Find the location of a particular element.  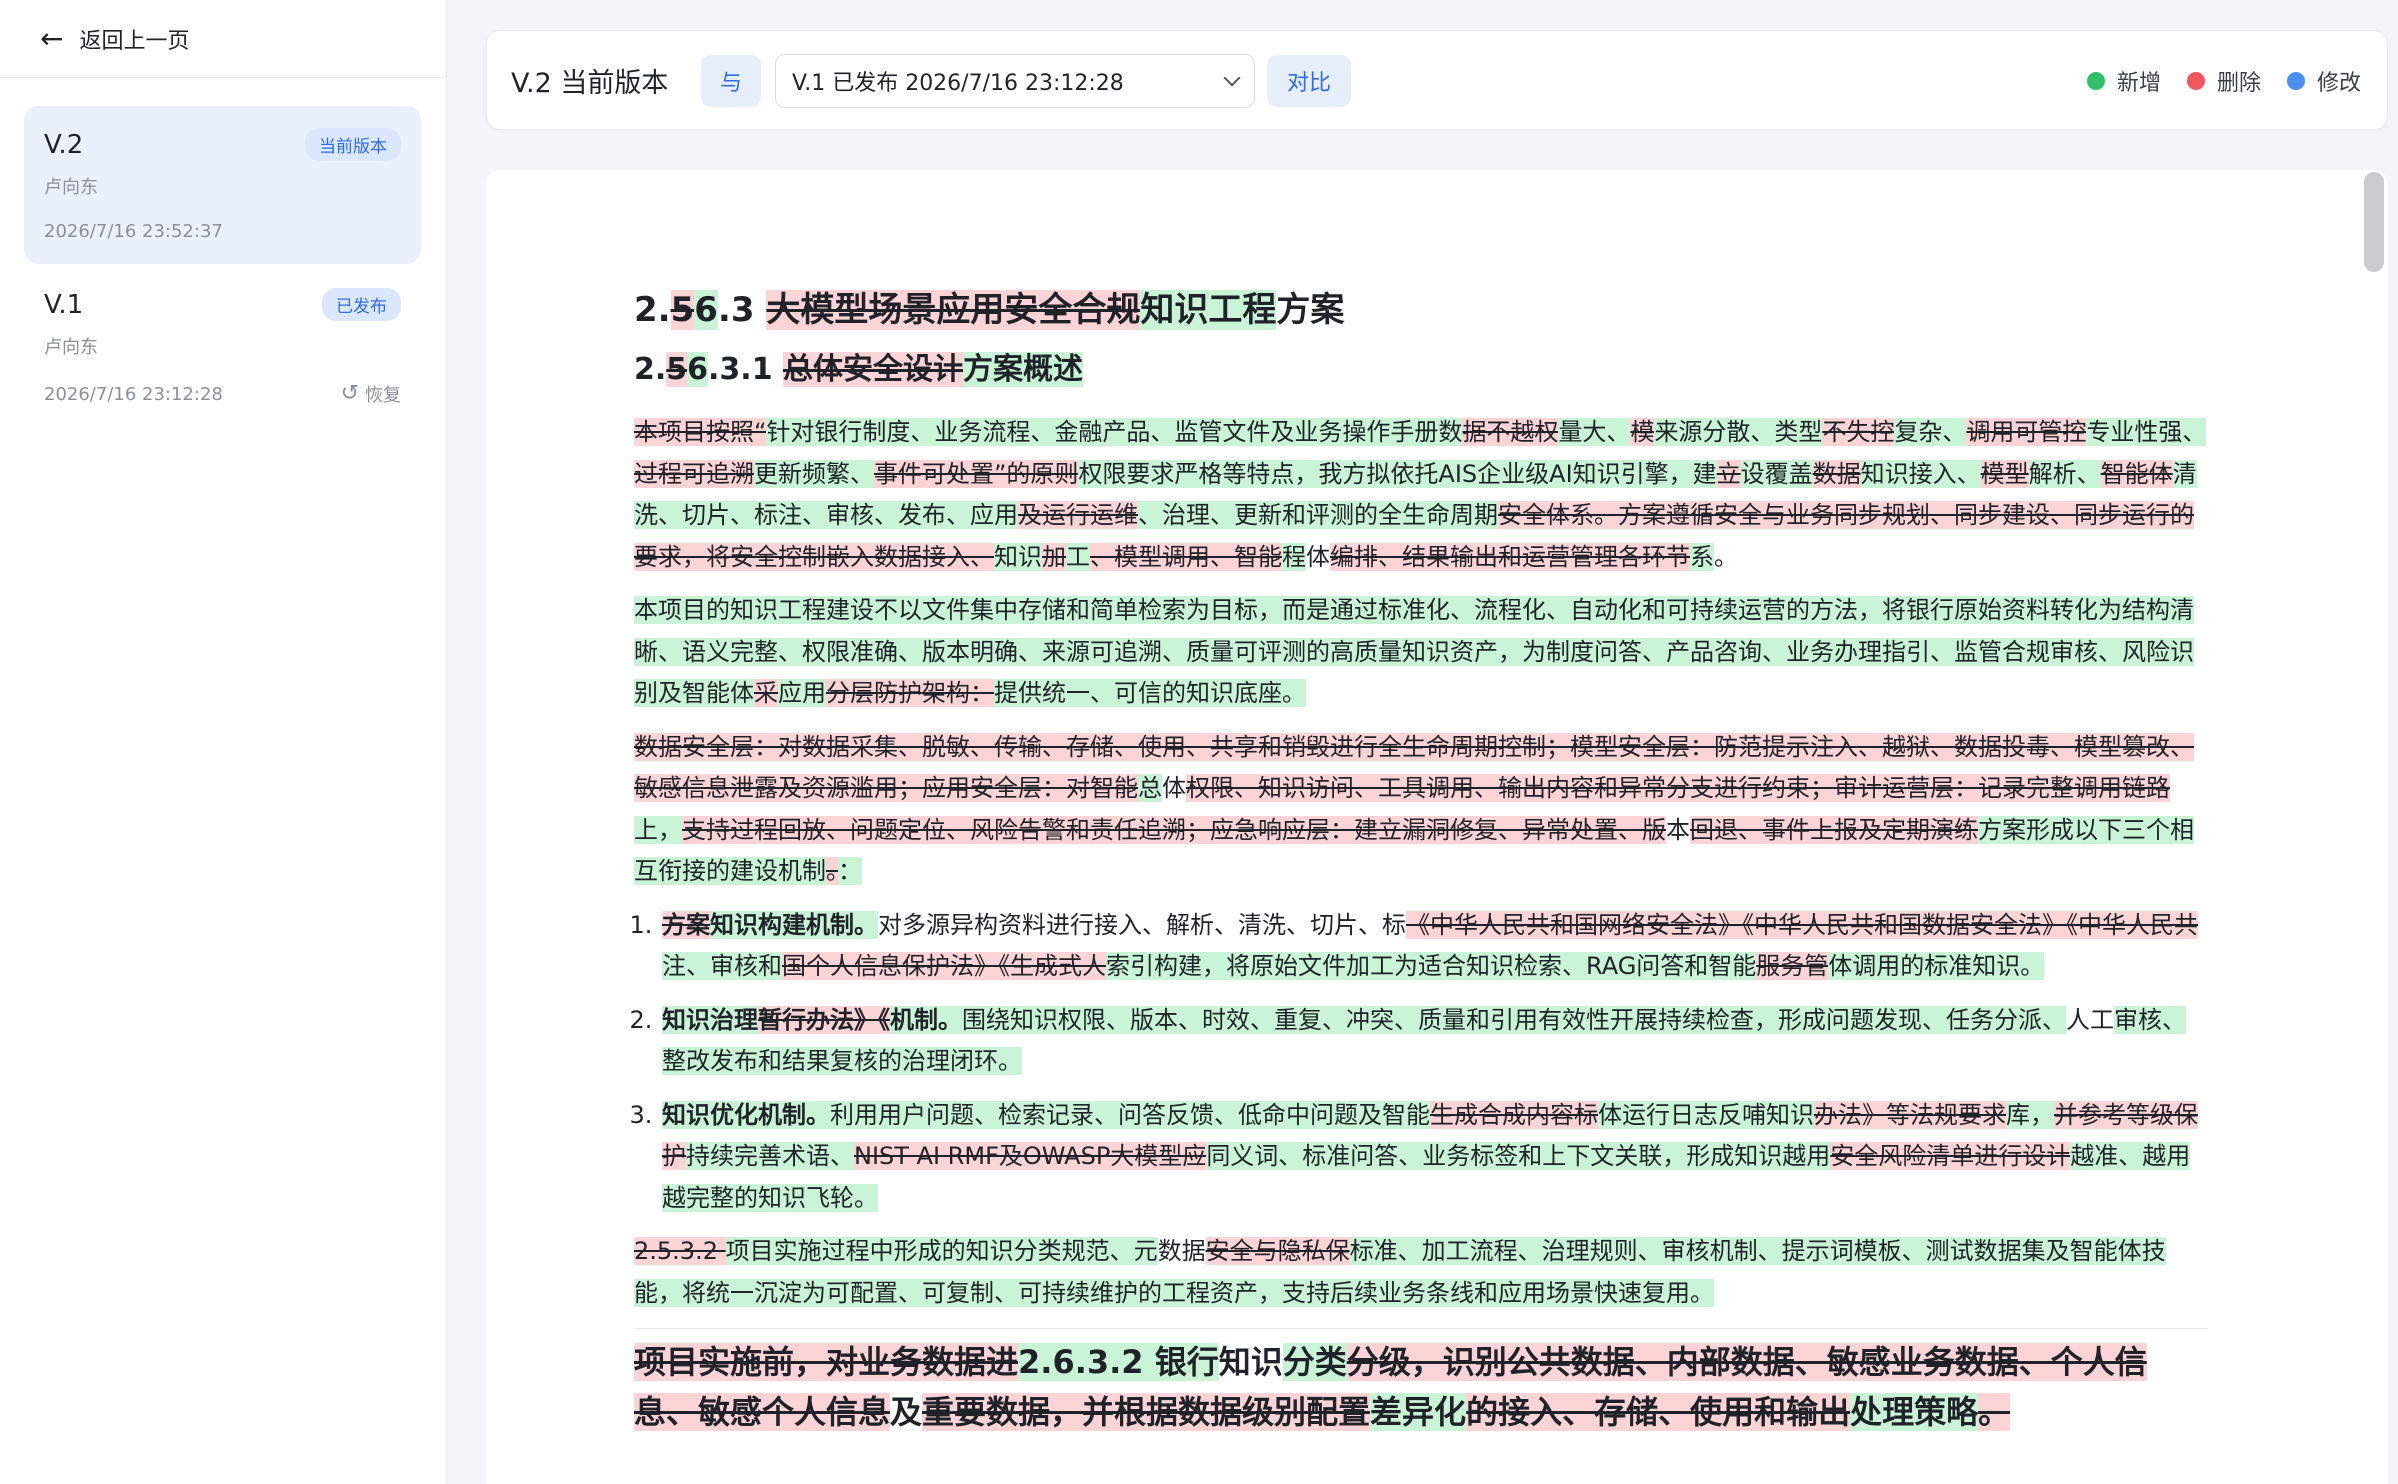

unchanged-text: 方案 is located at coordinates (1310, 310).